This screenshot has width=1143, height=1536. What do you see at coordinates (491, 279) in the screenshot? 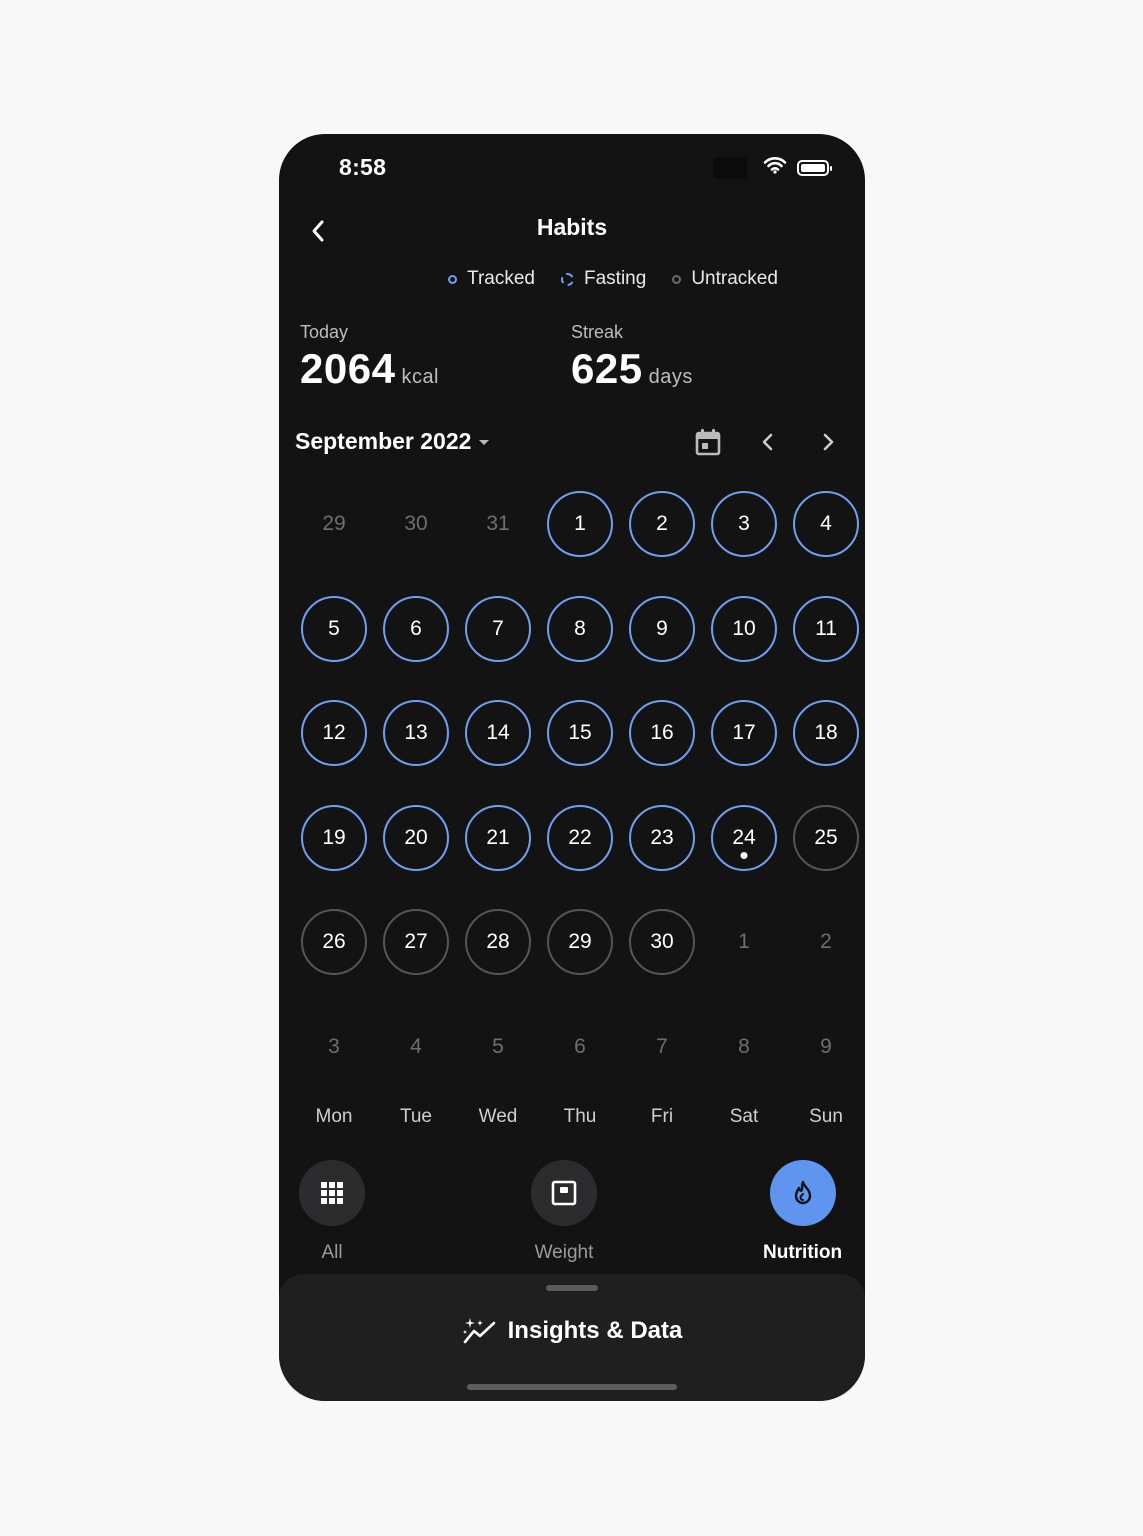
I see `legend-tracked: Tracked` at bounding box center [491, 279].